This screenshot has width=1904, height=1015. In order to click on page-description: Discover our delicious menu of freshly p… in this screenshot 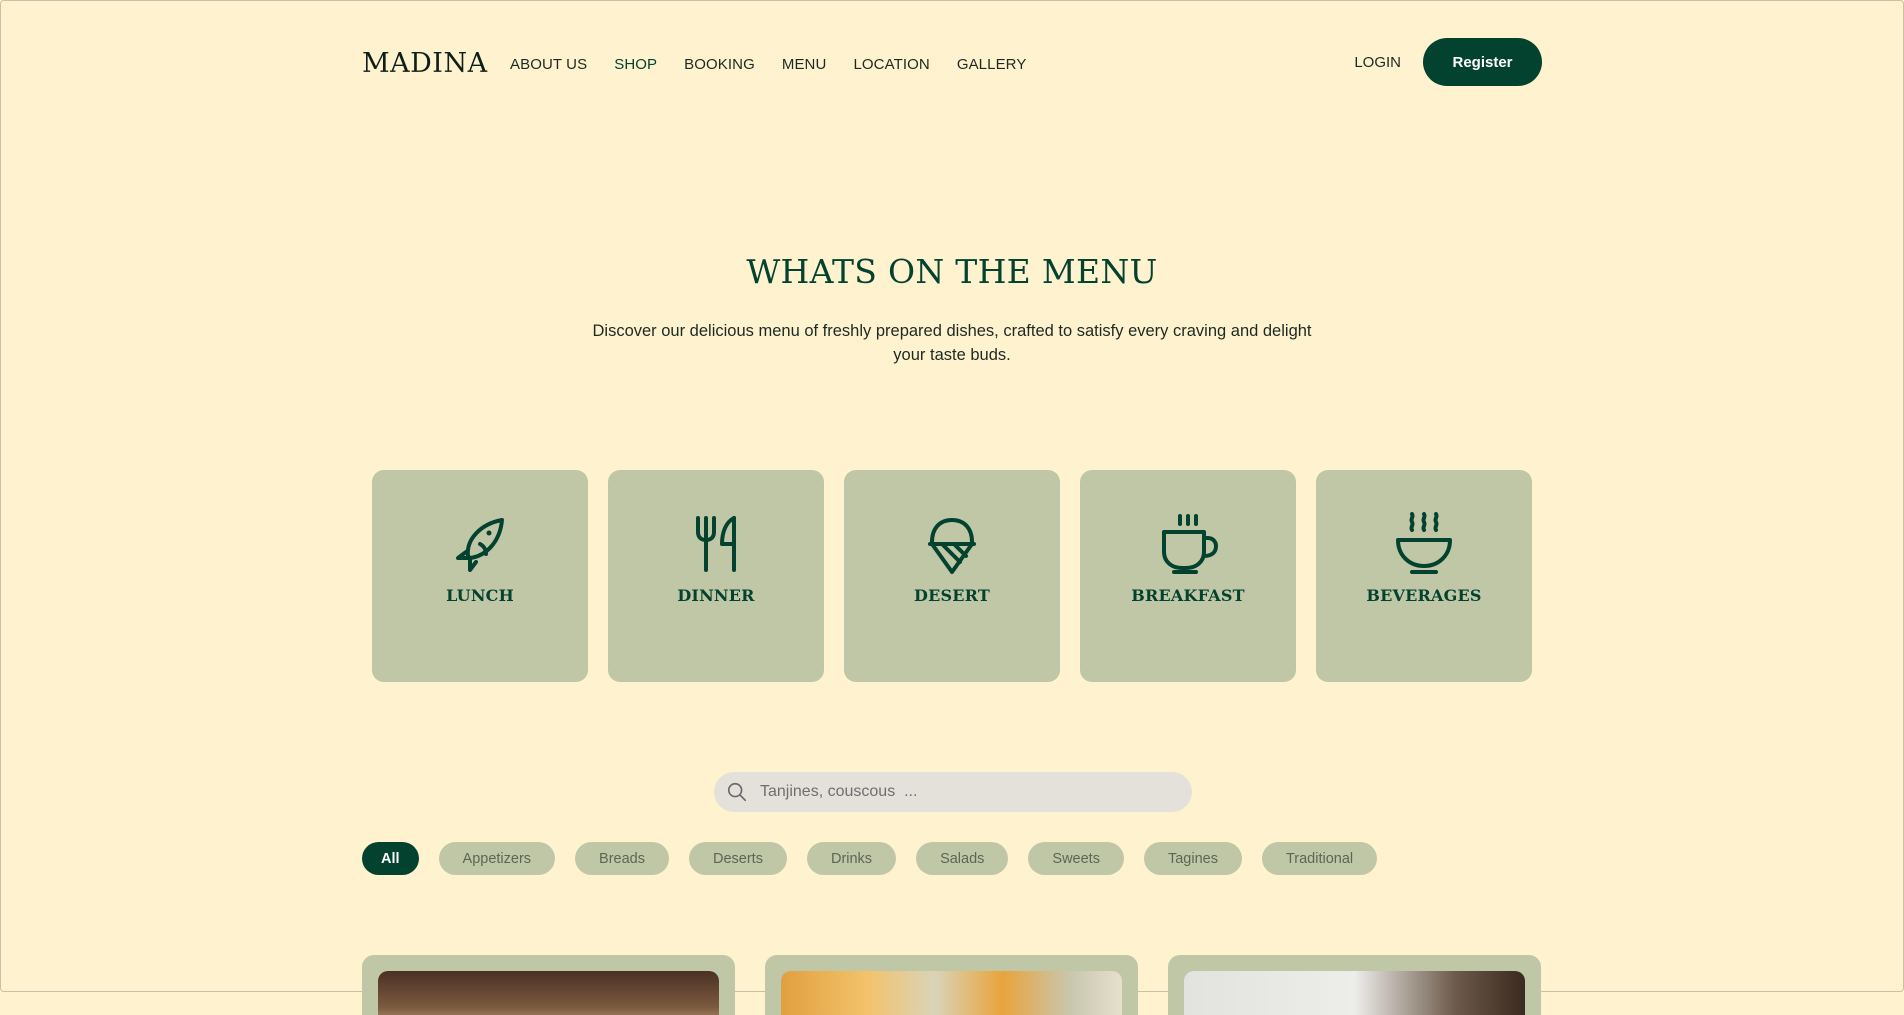, I will do `click(952, 343)`.